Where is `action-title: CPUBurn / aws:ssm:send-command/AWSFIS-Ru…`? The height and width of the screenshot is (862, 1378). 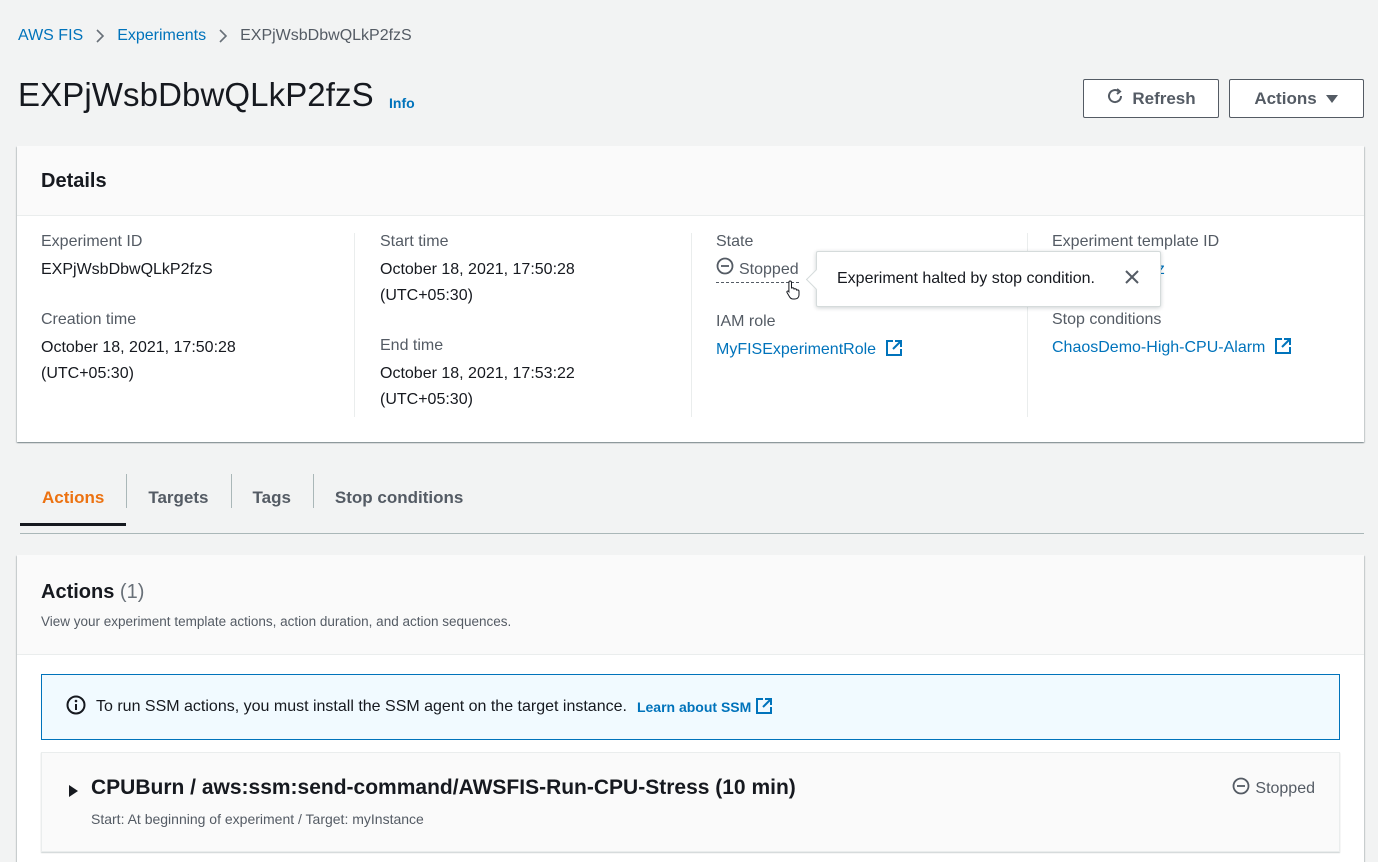 action-title: CPUBurn / aws:ssm:send-command/AWSFIS-Ru… is located at coordinates (443, 787).